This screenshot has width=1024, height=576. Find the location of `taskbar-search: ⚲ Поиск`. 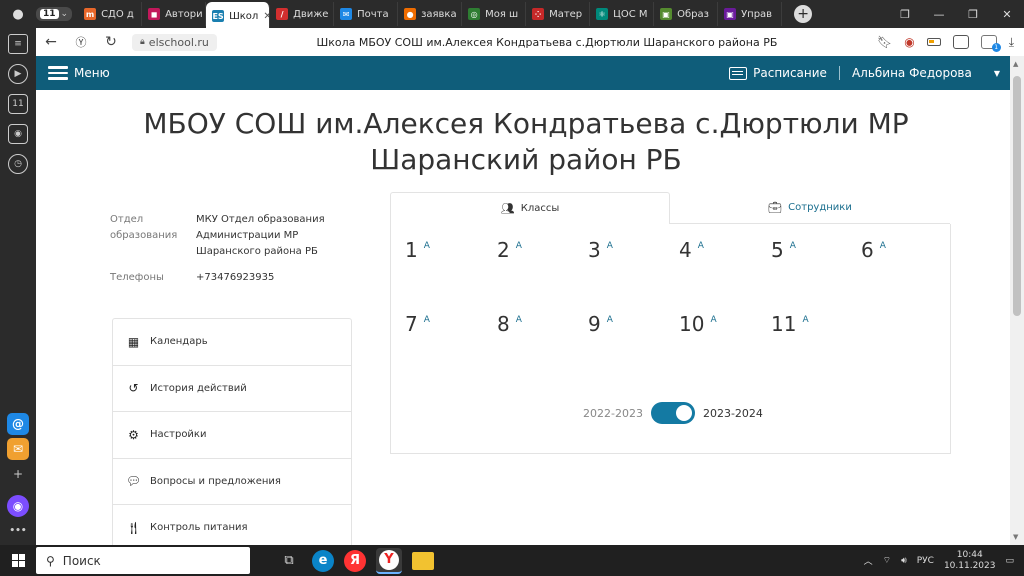

taskbar-search: ⚲ Поиск is located at coordinates (143, 560).